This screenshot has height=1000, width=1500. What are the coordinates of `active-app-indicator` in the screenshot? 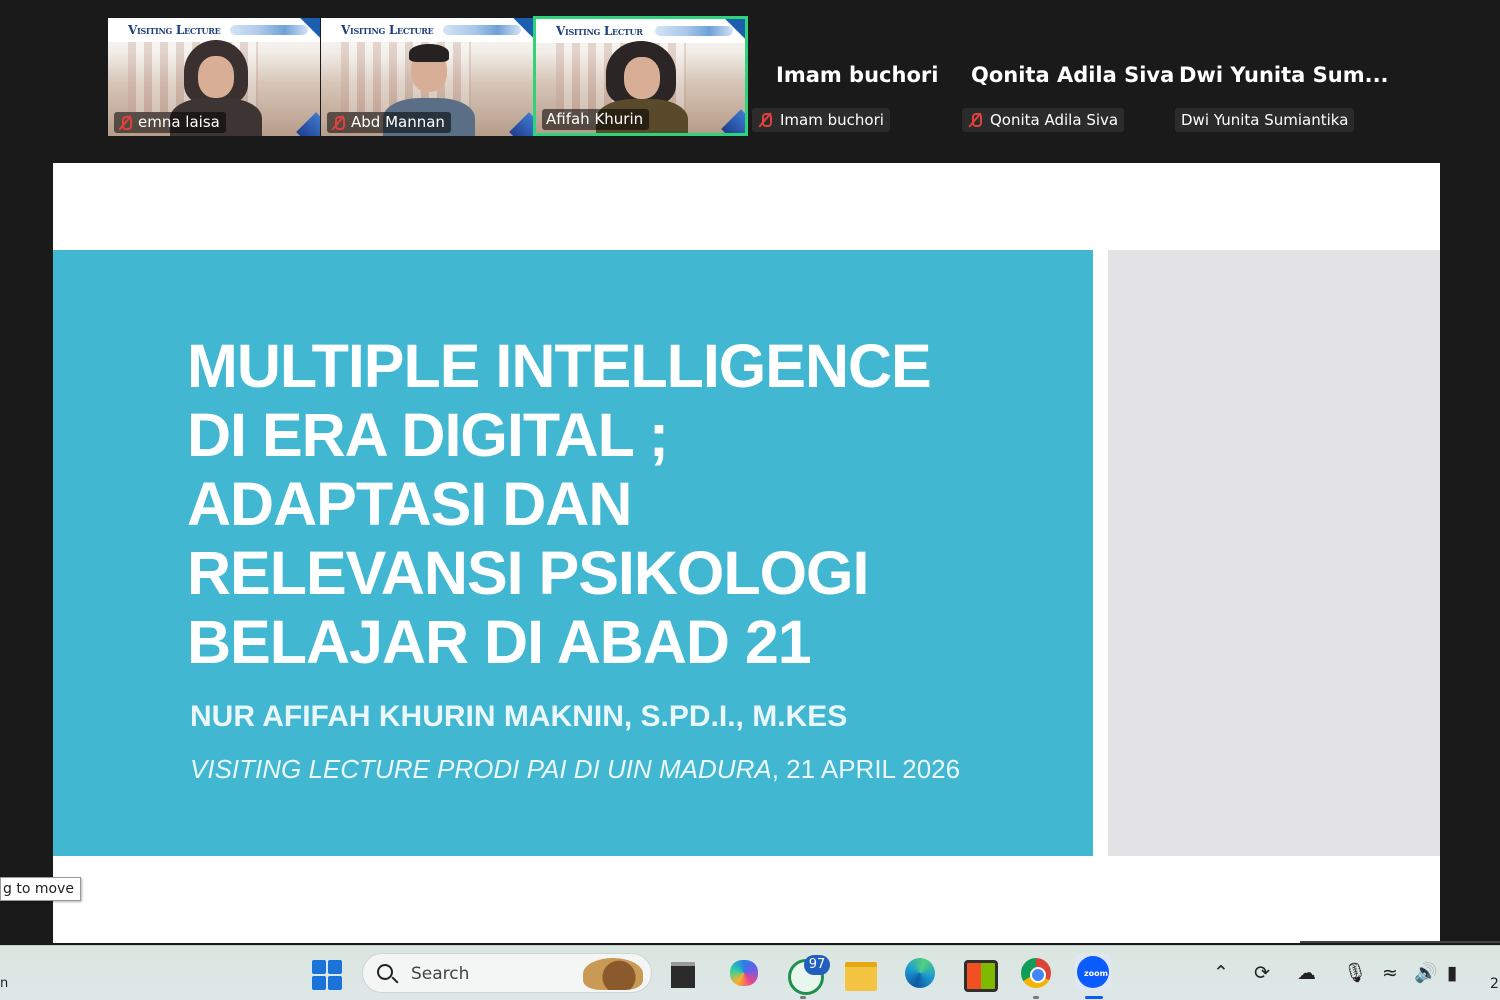 It's located at (1094, 997).